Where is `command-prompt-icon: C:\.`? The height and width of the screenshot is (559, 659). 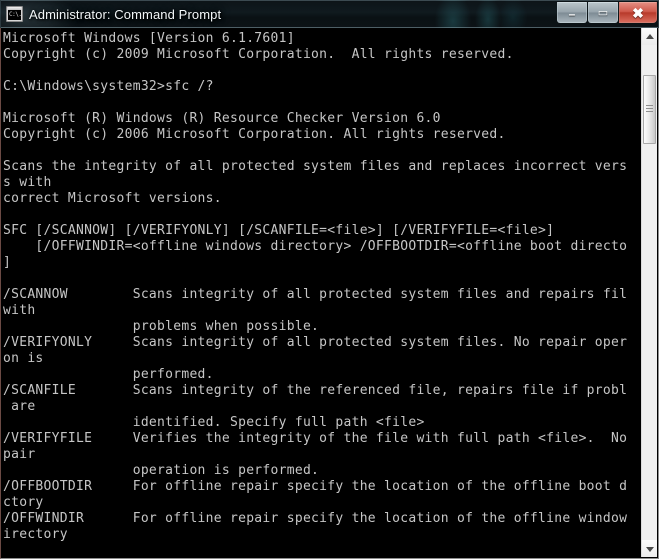
command-prompt-icon: C:\. is located at coordinates (14, 14).